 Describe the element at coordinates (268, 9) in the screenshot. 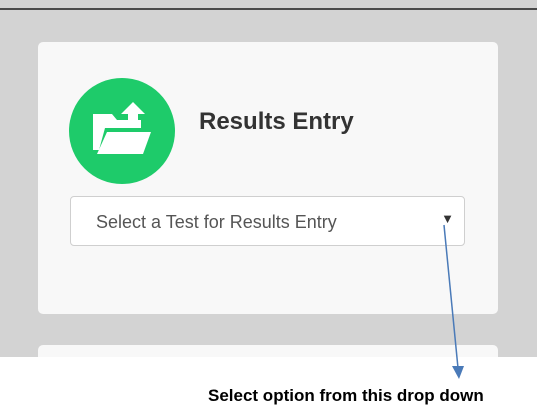

I see `top-divider` at that location.